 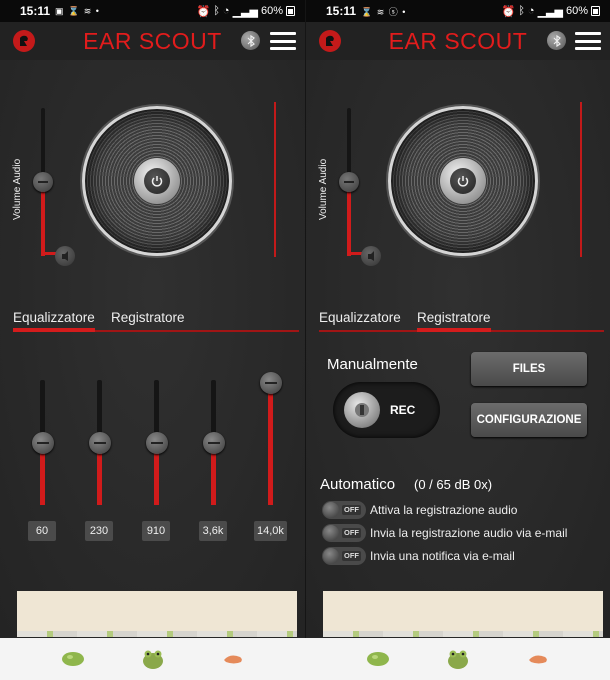 What do you see at coordinates (358, 484) in the screenshot?
I see `automatic-label: Automatico` at bounding box center [358, 484].